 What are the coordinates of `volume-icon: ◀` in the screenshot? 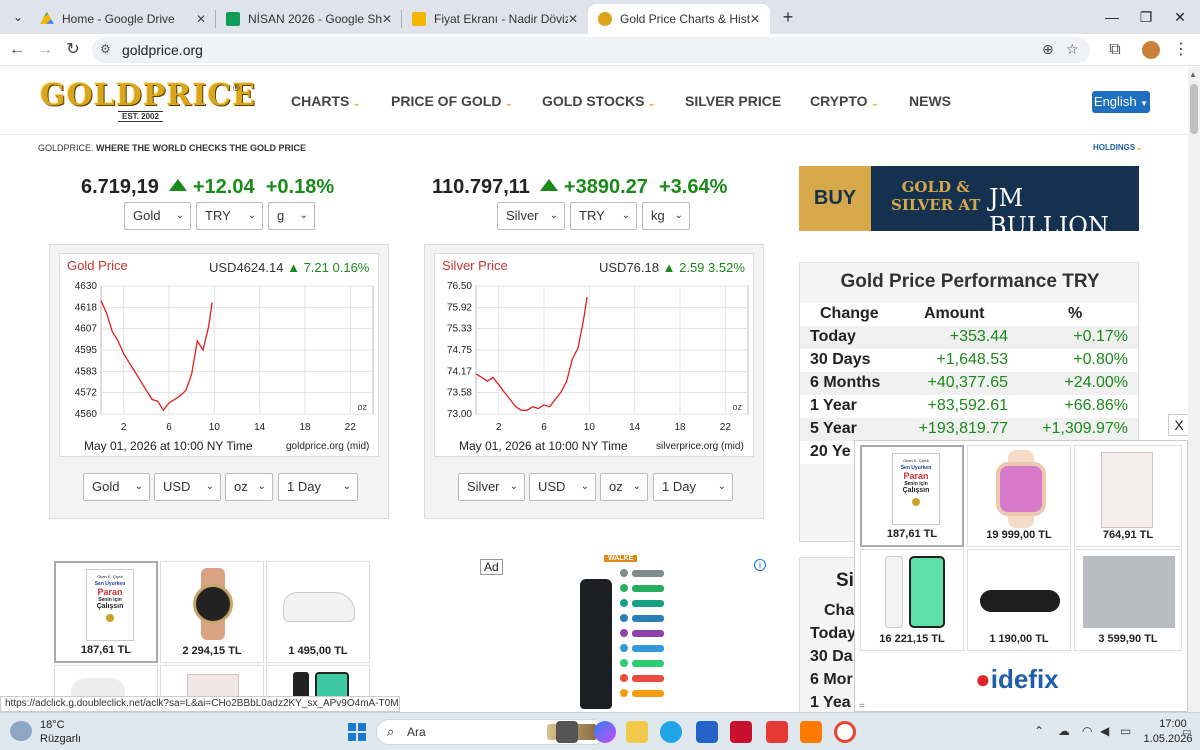 It's located at (1104, 731).